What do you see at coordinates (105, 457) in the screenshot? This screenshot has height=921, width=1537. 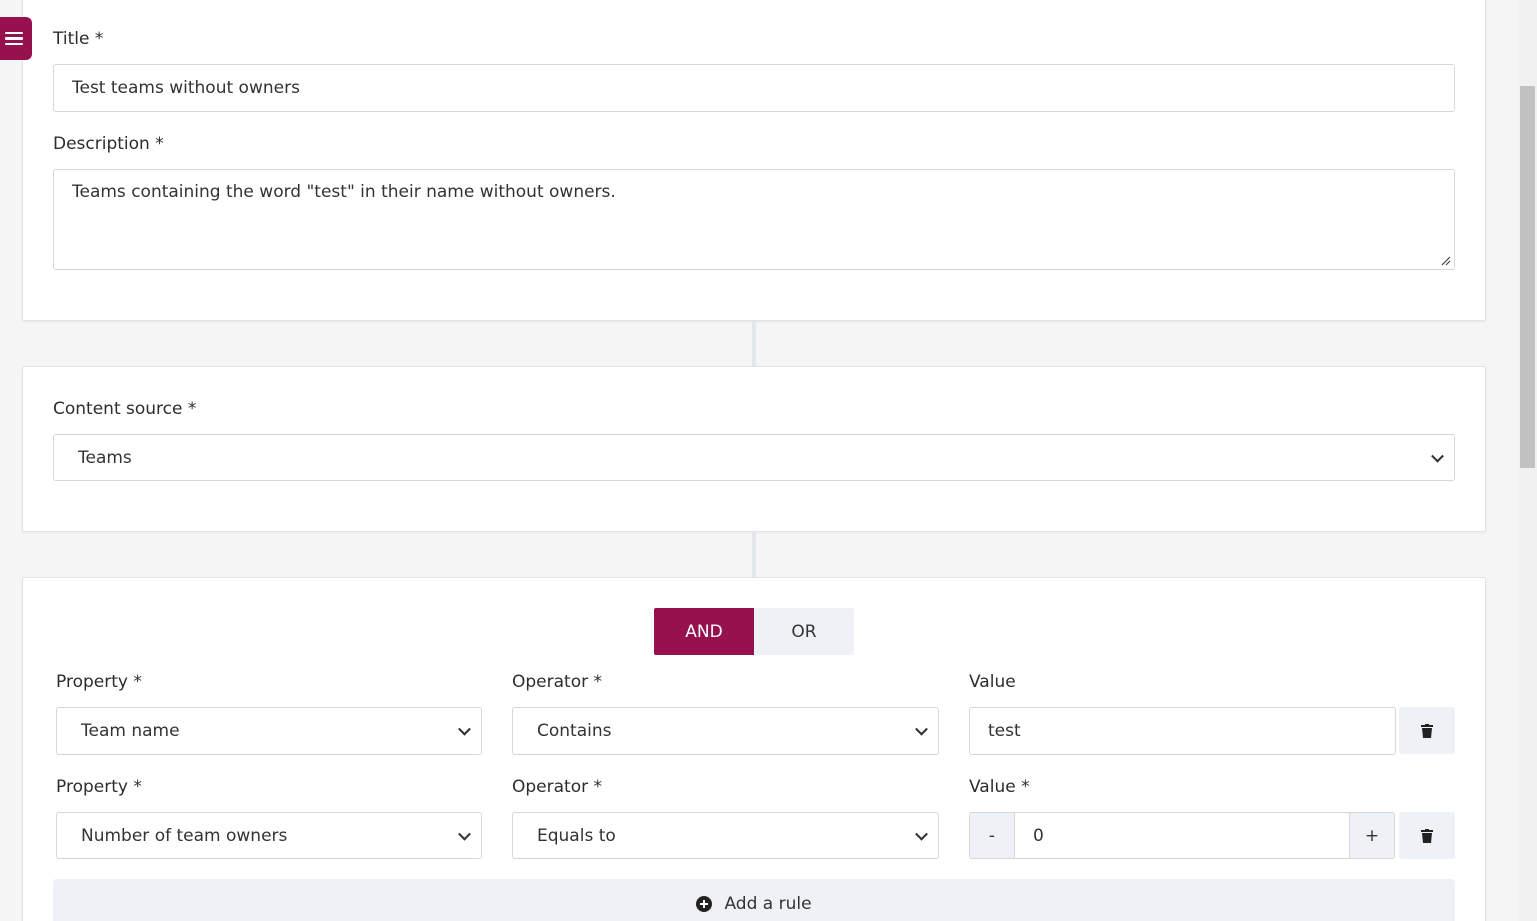 I see `content-source-selected: Teams` at bounding box center [105, 457].